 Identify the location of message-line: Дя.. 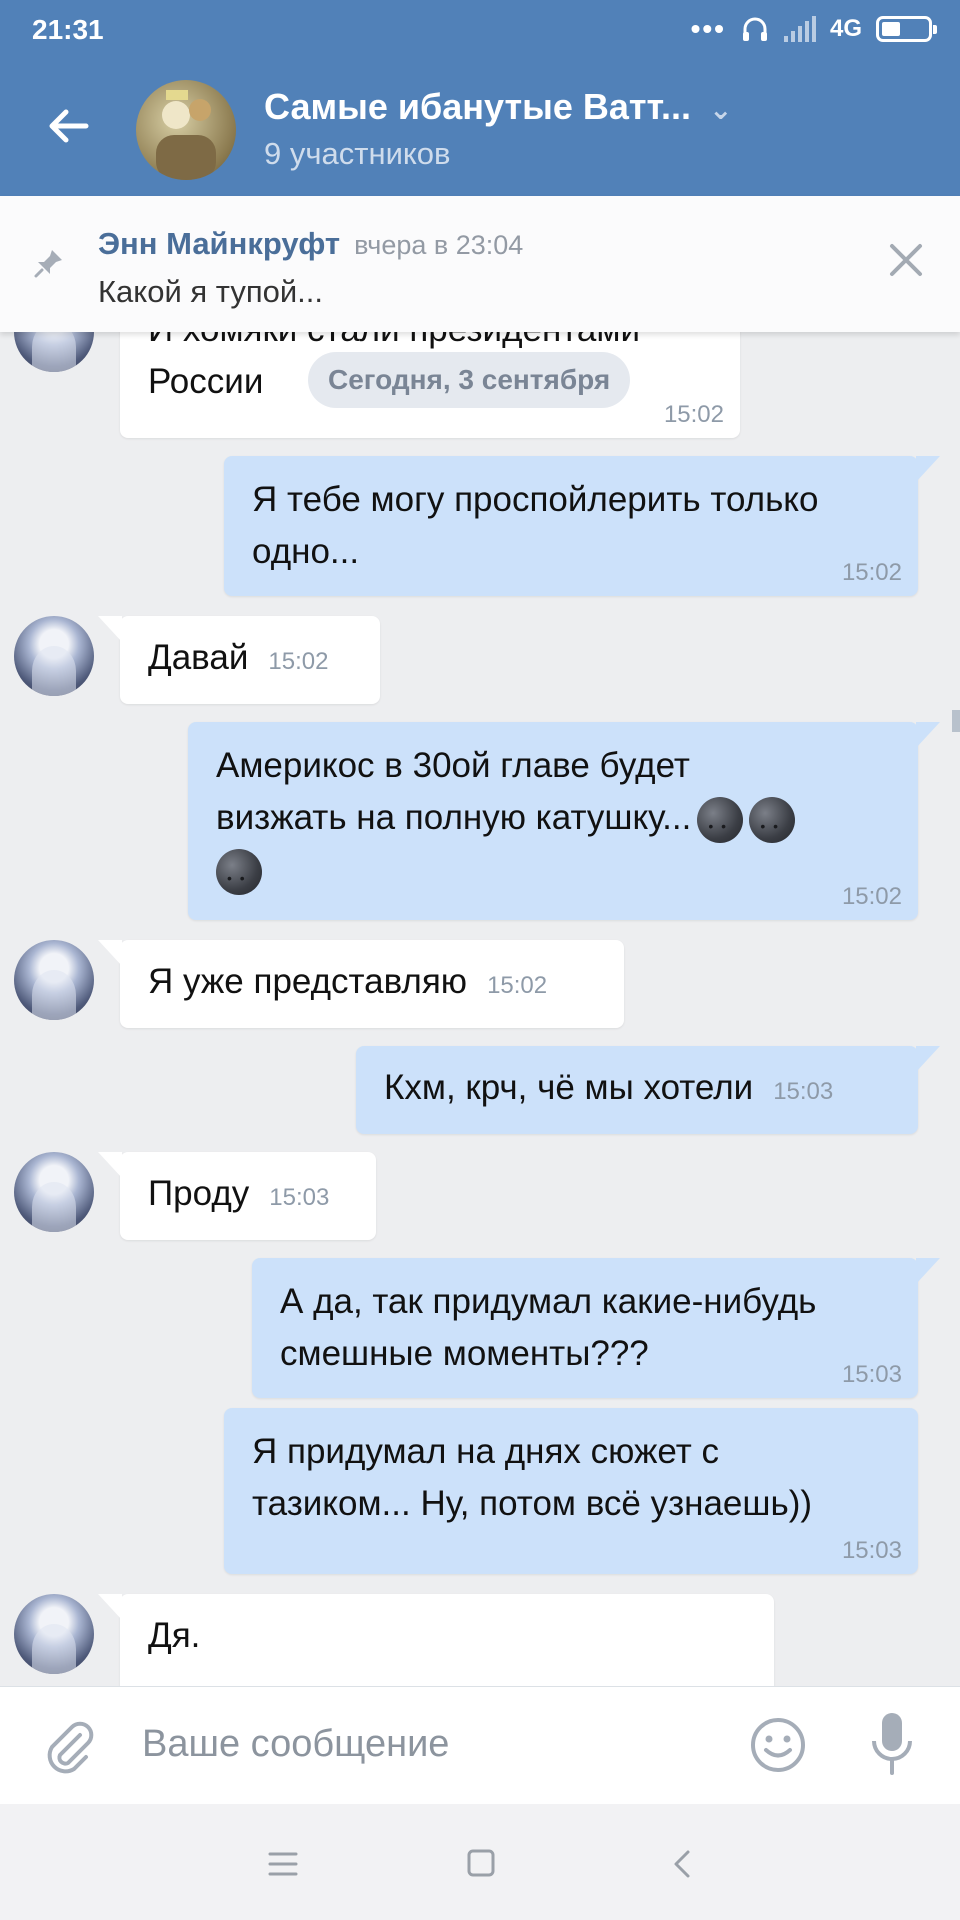
(174, 1635).